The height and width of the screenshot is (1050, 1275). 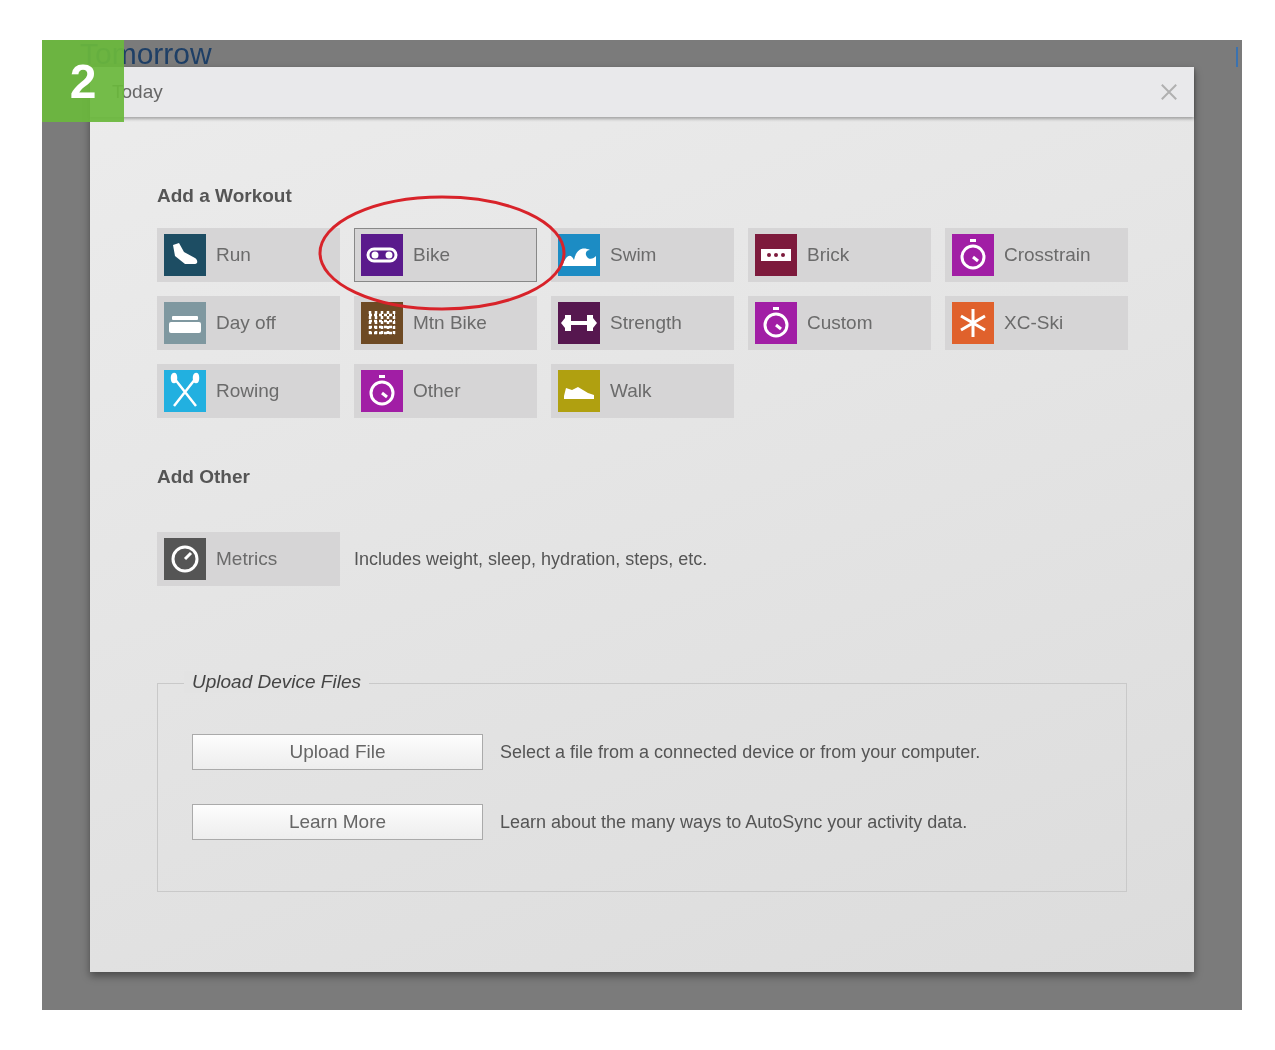 What do you see at coordinates (445, 391) in the screenshot?
I see `workout-tile: Other` at bounding box center [445, 391].